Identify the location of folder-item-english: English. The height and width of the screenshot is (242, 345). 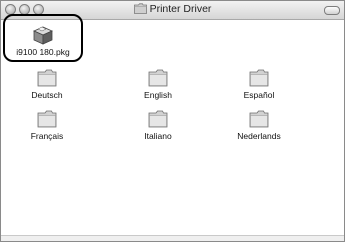
(158, 83).